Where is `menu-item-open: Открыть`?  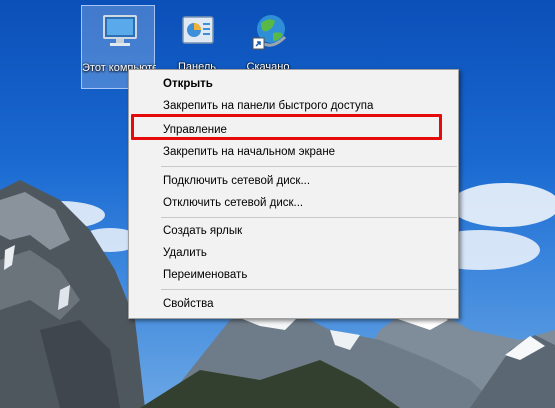
menu-item-open: Открыть is located at coordinates (293, 84).